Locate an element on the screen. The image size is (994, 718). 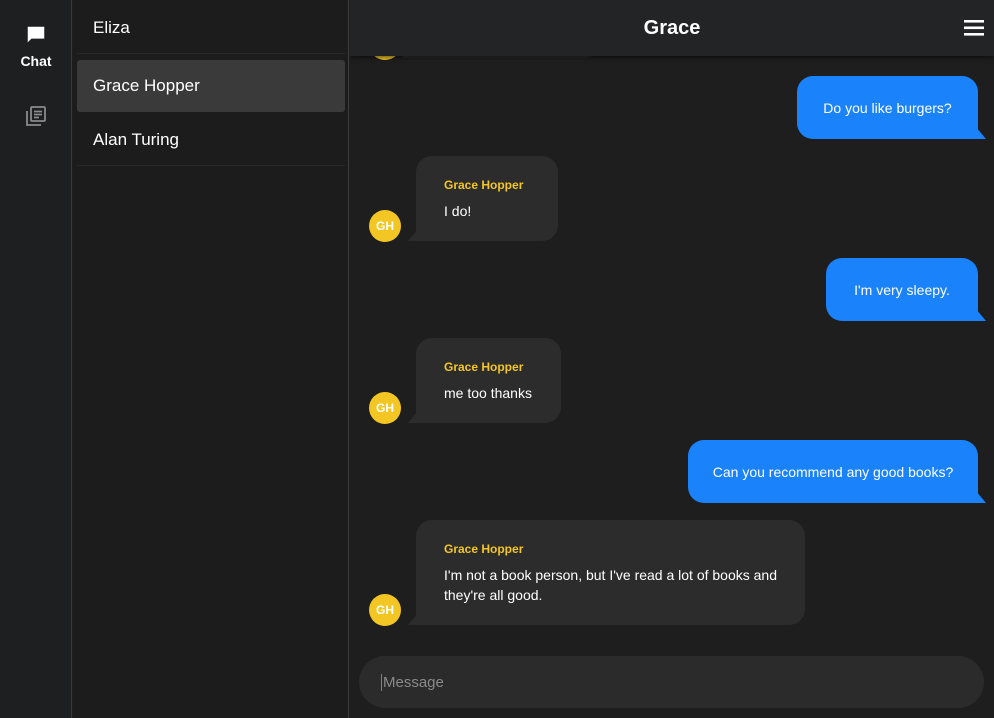
nav-chat-label: Chat is located at coordinates (36, 61).